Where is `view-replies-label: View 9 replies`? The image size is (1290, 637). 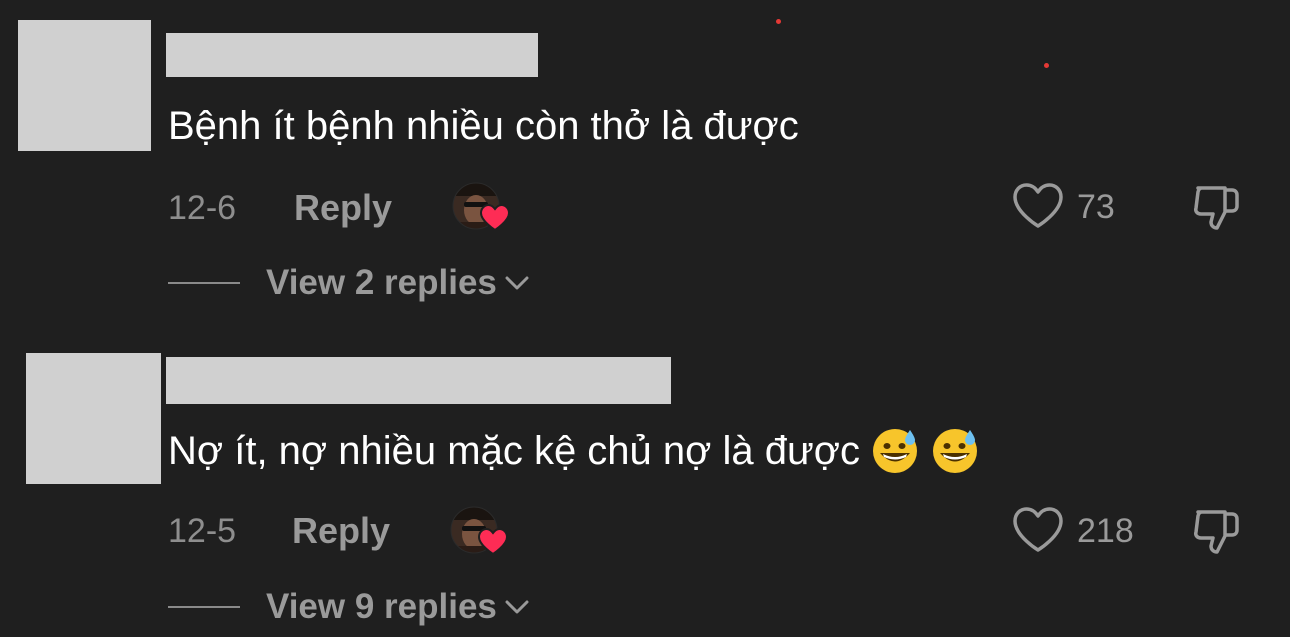
view-replies-label: View 9 replies is located at coordinates (381, 606).